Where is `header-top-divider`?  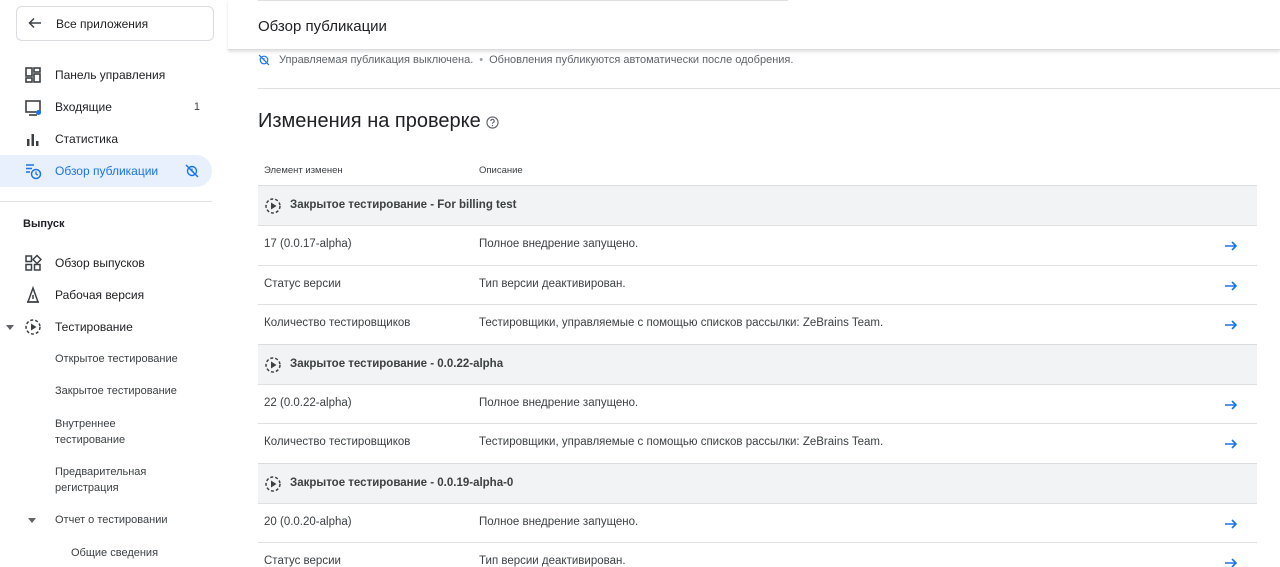
header-top-divider is located at coordinates (523, 0).